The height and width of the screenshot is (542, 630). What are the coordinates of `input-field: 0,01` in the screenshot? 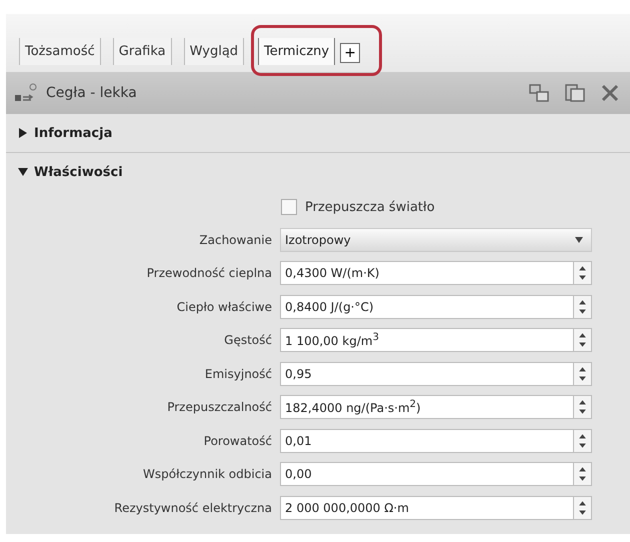 It's located at (427, 440).